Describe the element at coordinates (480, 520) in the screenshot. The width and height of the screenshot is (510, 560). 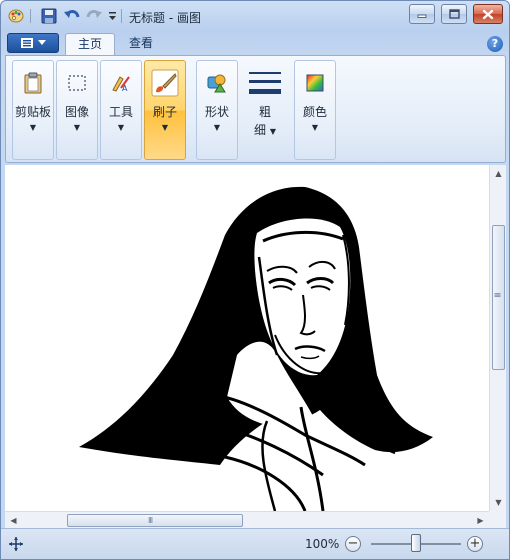
I see `scroll-right-icon: ▶` at that location.